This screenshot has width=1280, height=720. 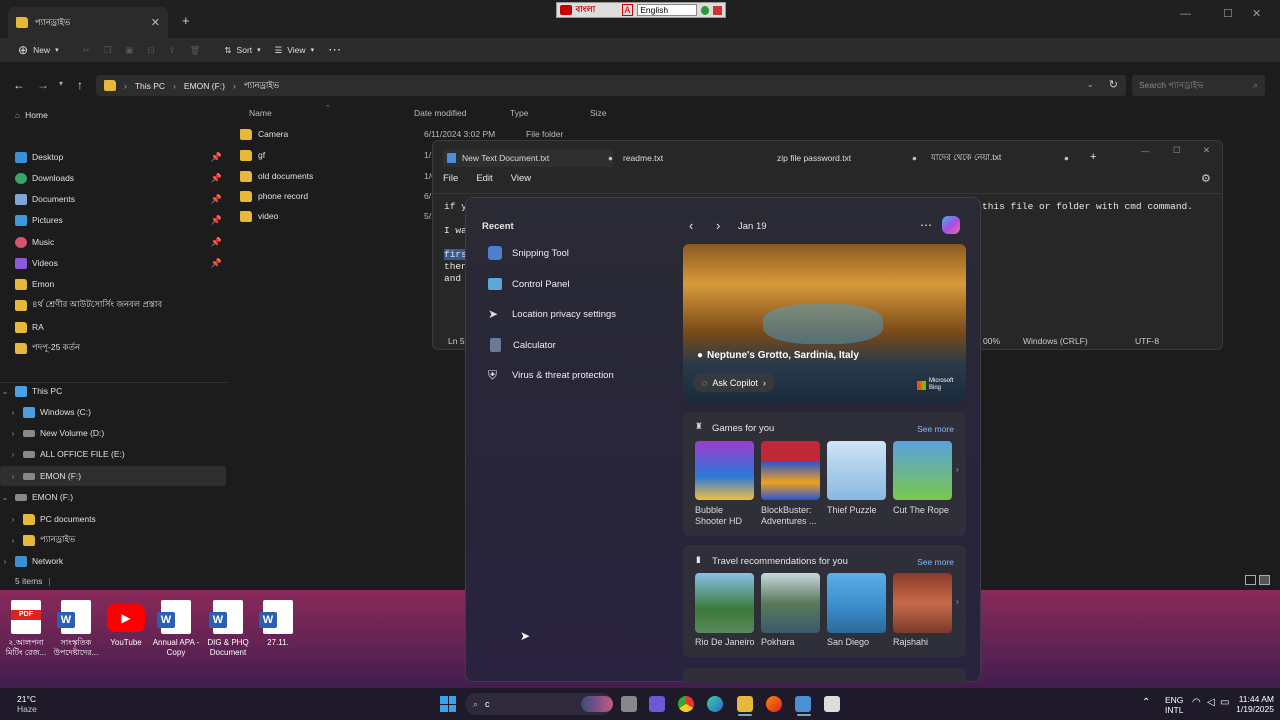 I want to click on teams-icon, so click(x=657, y=704).